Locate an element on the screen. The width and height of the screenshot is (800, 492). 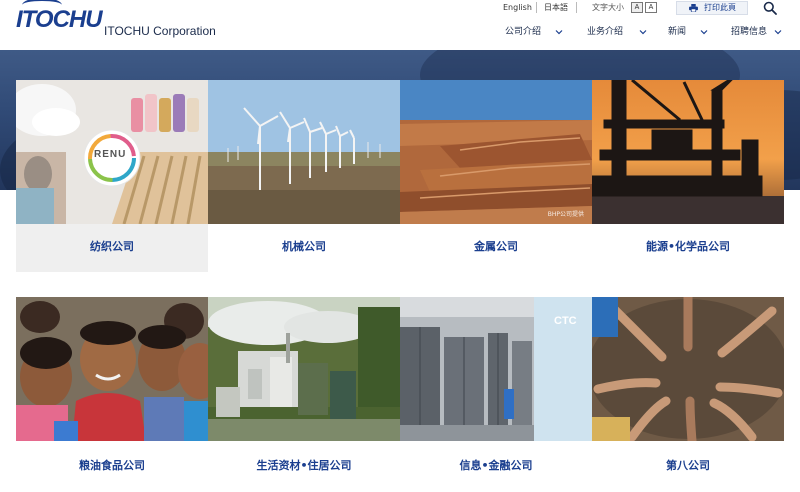
card-label: 能源•化学品公司 is located at coordinates (688, 246).